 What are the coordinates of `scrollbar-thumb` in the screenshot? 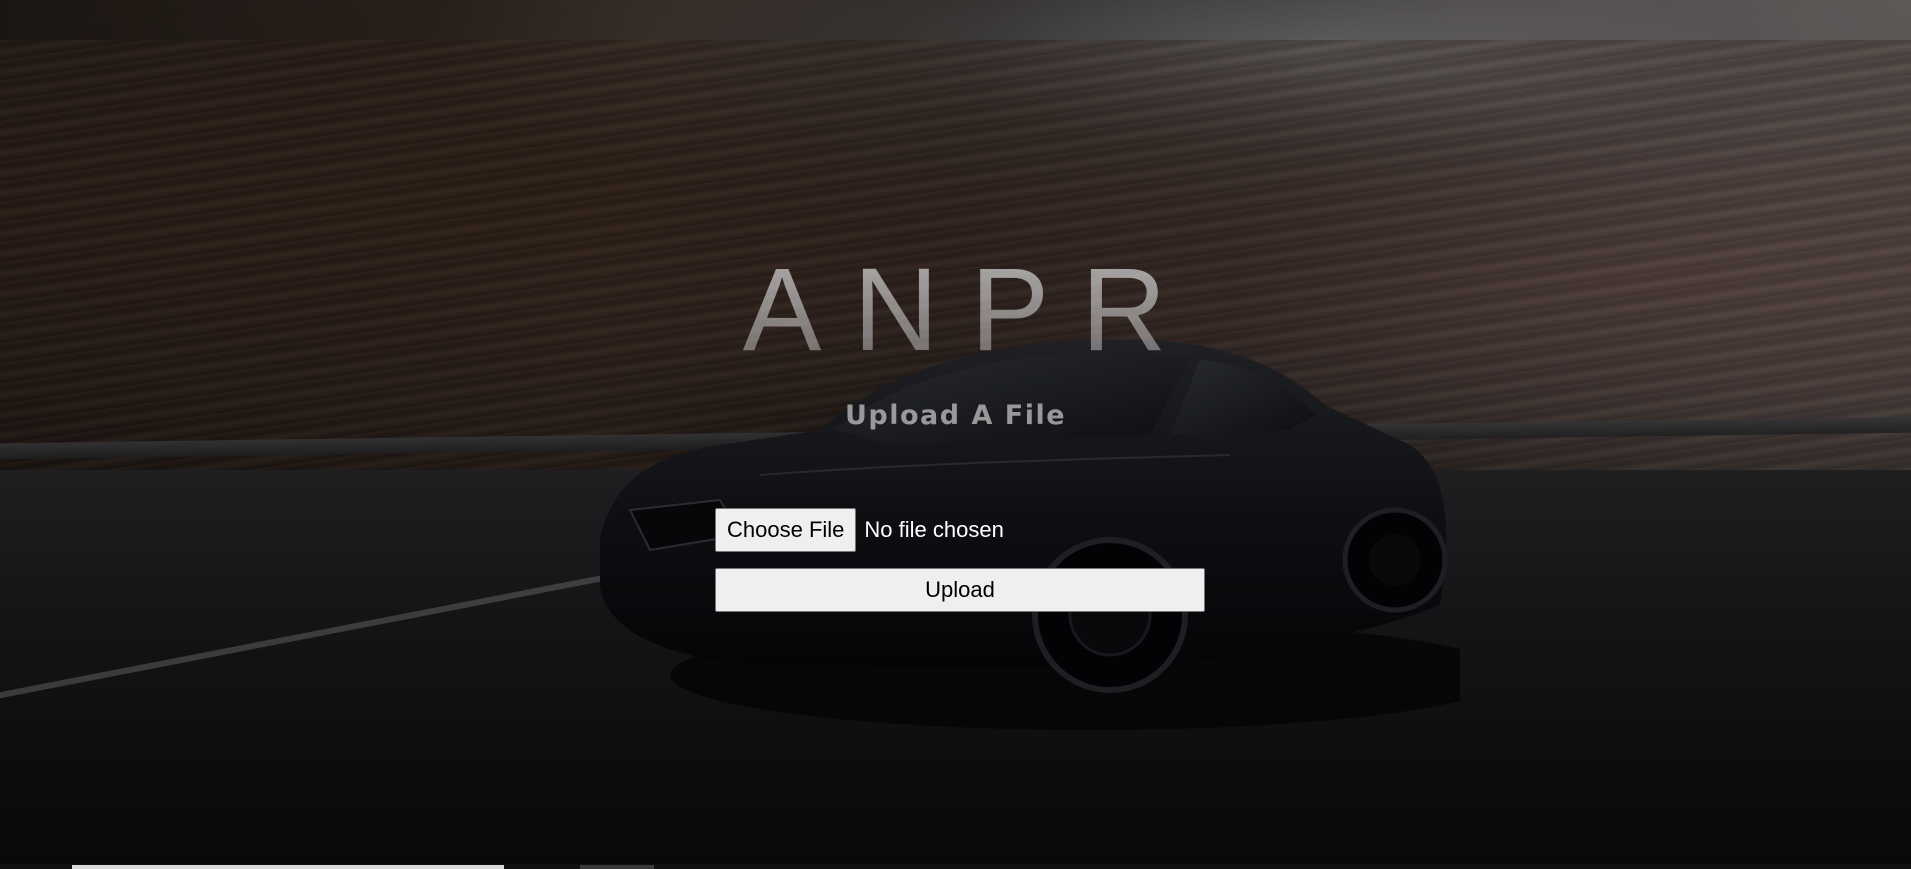 It's located at (288, 867).